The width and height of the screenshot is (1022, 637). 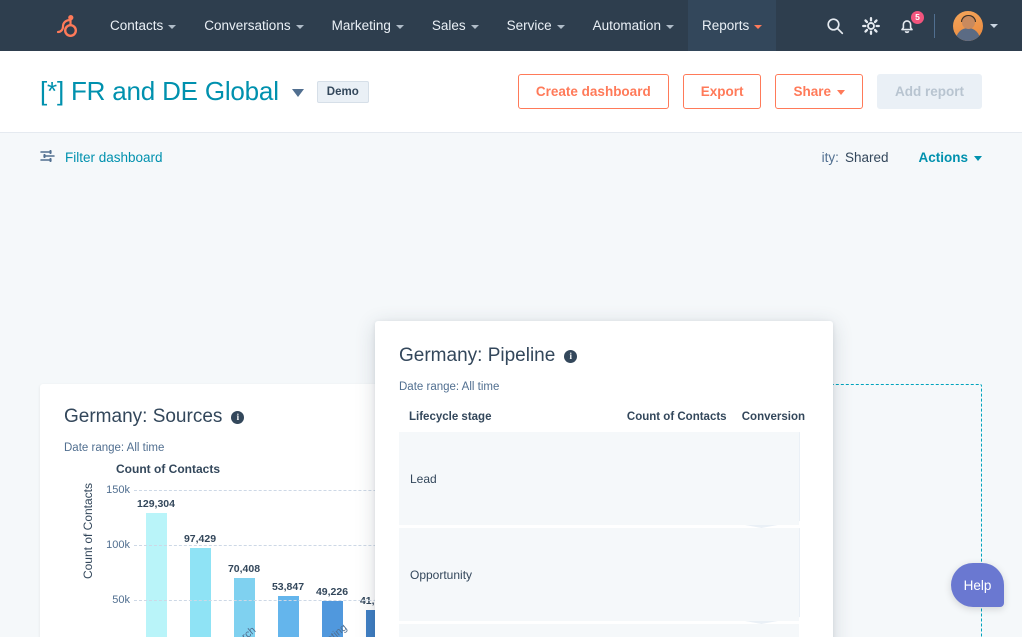 I want to click on column-header-count: Count of Contacts, so click(x=676, y=417).